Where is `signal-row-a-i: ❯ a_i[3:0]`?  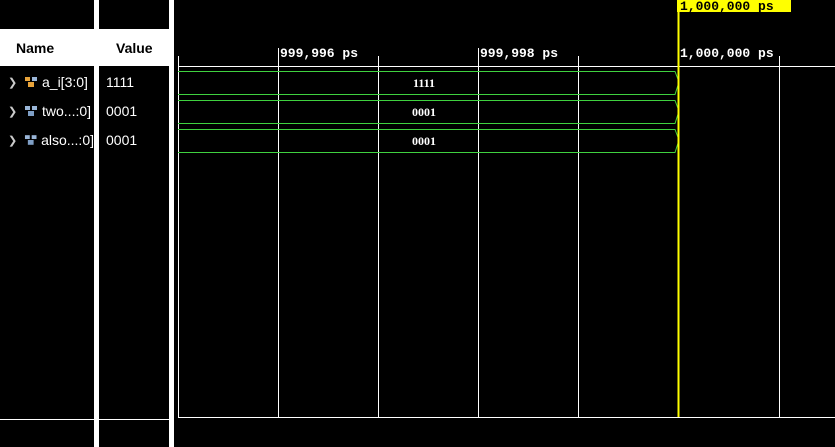
signal-row-a-i: ❯ a_i[3:0] is located at coordinates (47, 82).